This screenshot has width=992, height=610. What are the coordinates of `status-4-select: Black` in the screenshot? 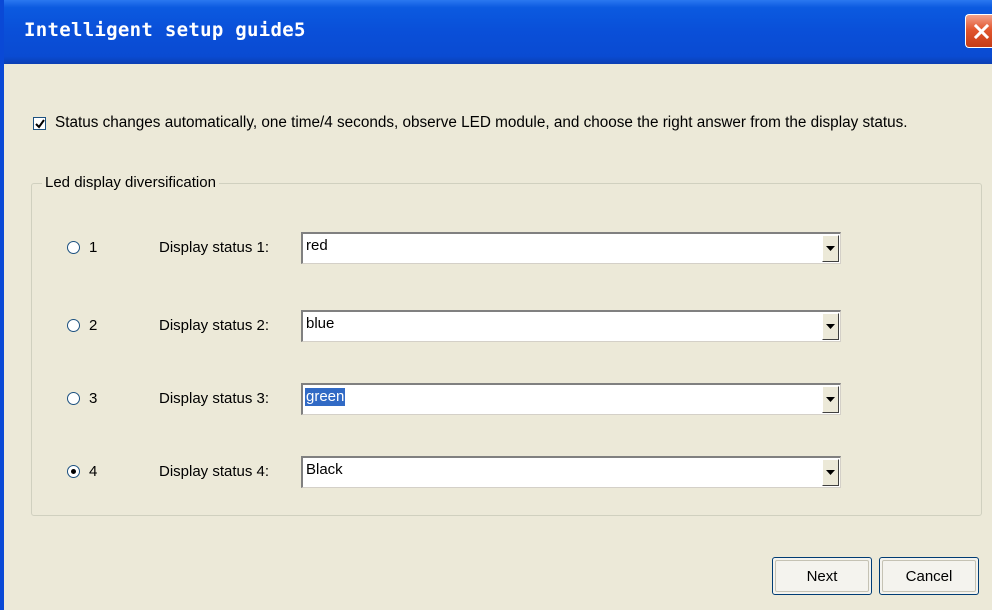 It's located at (571, 472).